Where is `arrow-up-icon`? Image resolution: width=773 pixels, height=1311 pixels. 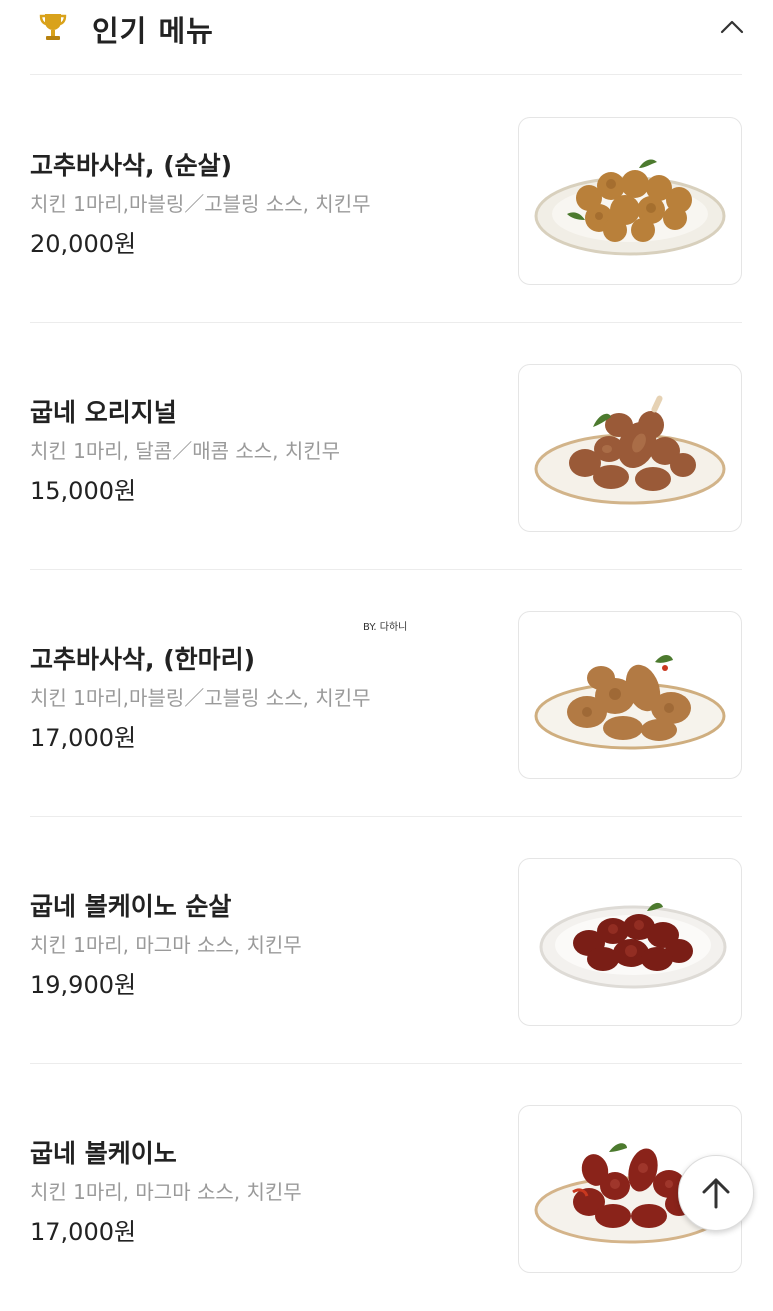 arrow-up-icon is located at coordinates (716, 1193).